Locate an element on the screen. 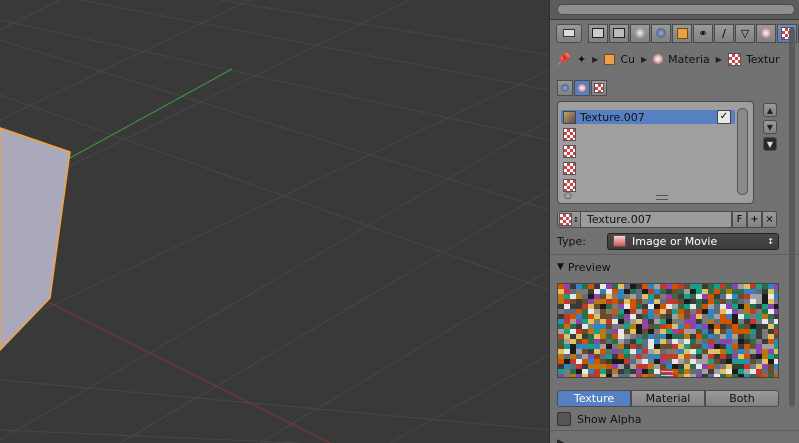  move-slot-down-button: ▼ is located at coordinates (770, 127).